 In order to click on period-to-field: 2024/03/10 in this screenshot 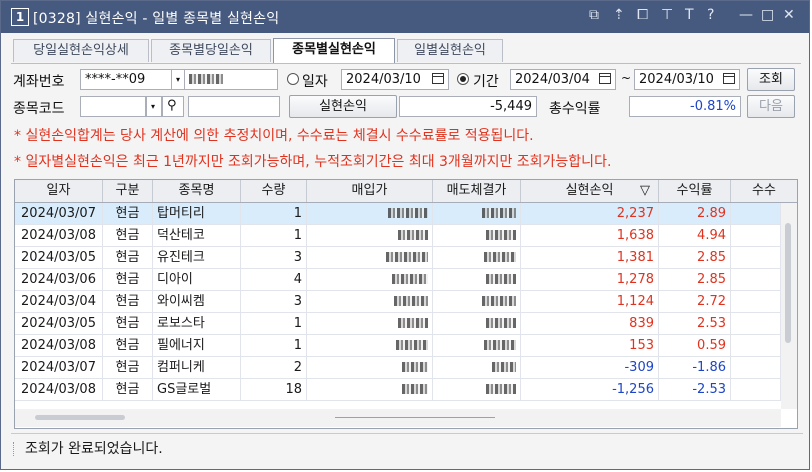, I will do `click(687, 79)`.